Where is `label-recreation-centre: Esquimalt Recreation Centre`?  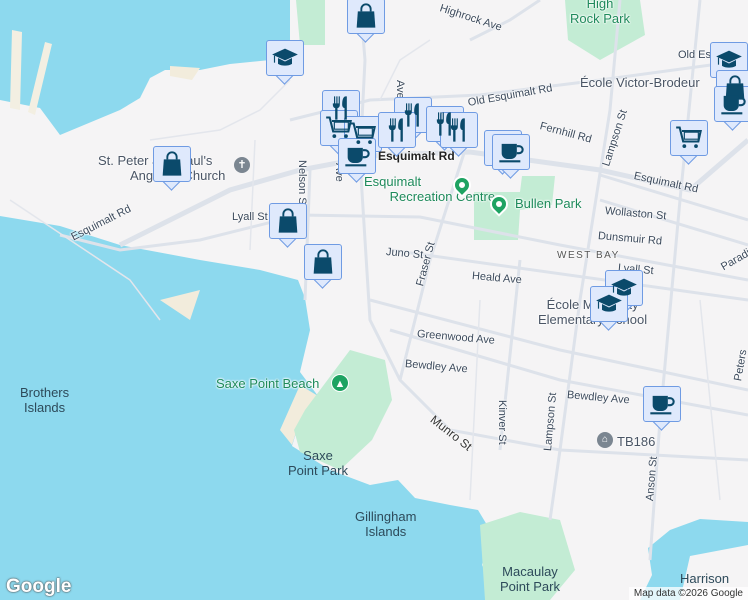 label-recreation-centre: Esquimalt Recreation Centre is located at coordinates (430, 189).